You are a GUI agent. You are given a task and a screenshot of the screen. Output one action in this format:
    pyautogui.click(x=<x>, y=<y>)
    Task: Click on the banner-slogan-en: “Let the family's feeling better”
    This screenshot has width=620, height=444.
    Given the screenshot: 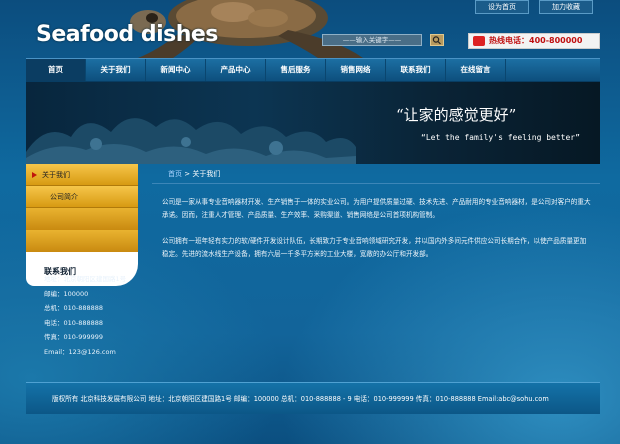 What is the action you would take?
    pyautogui.click(x=500, y=137)
    